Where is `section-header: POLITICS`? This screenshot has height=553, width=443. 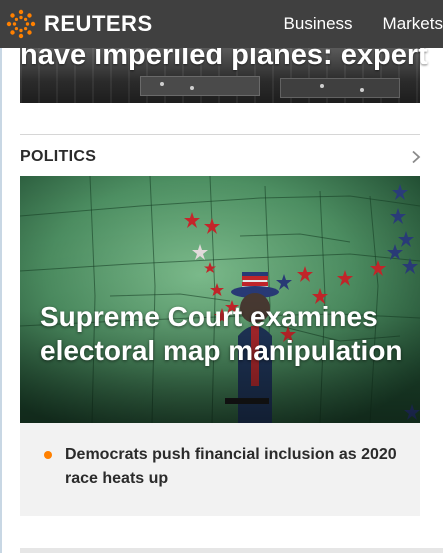
section-header: POLITICS is located at coordinates (221, 157).